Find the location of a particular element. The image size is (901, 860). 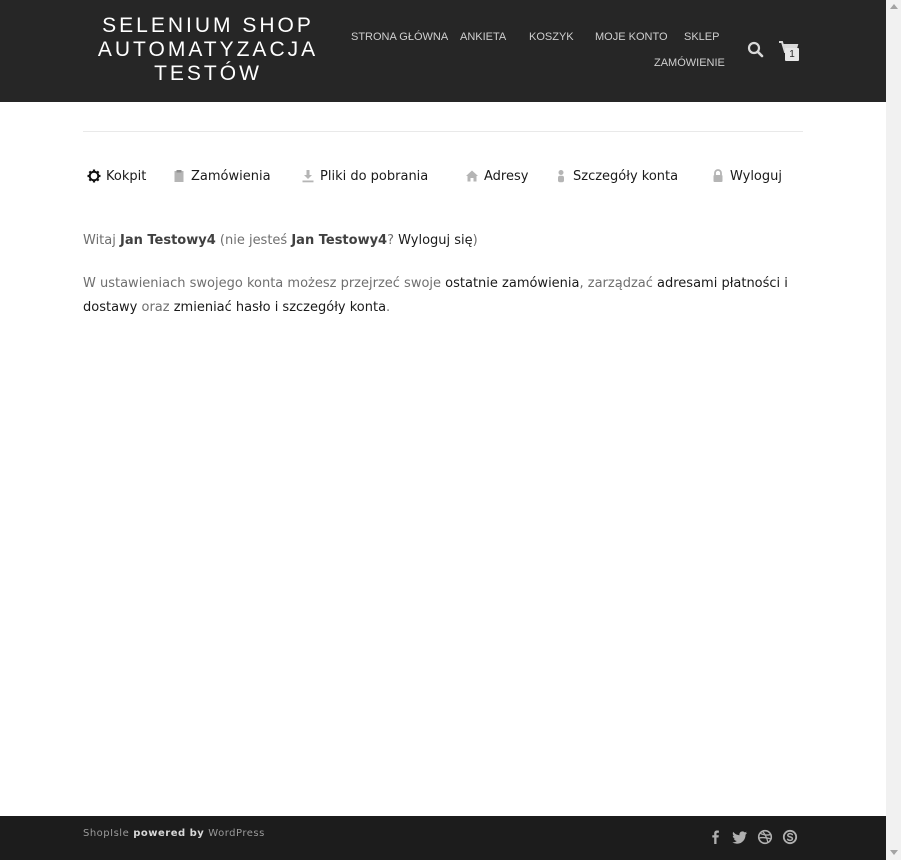

vertical-scrollbar is located at coordinates (893, 430).